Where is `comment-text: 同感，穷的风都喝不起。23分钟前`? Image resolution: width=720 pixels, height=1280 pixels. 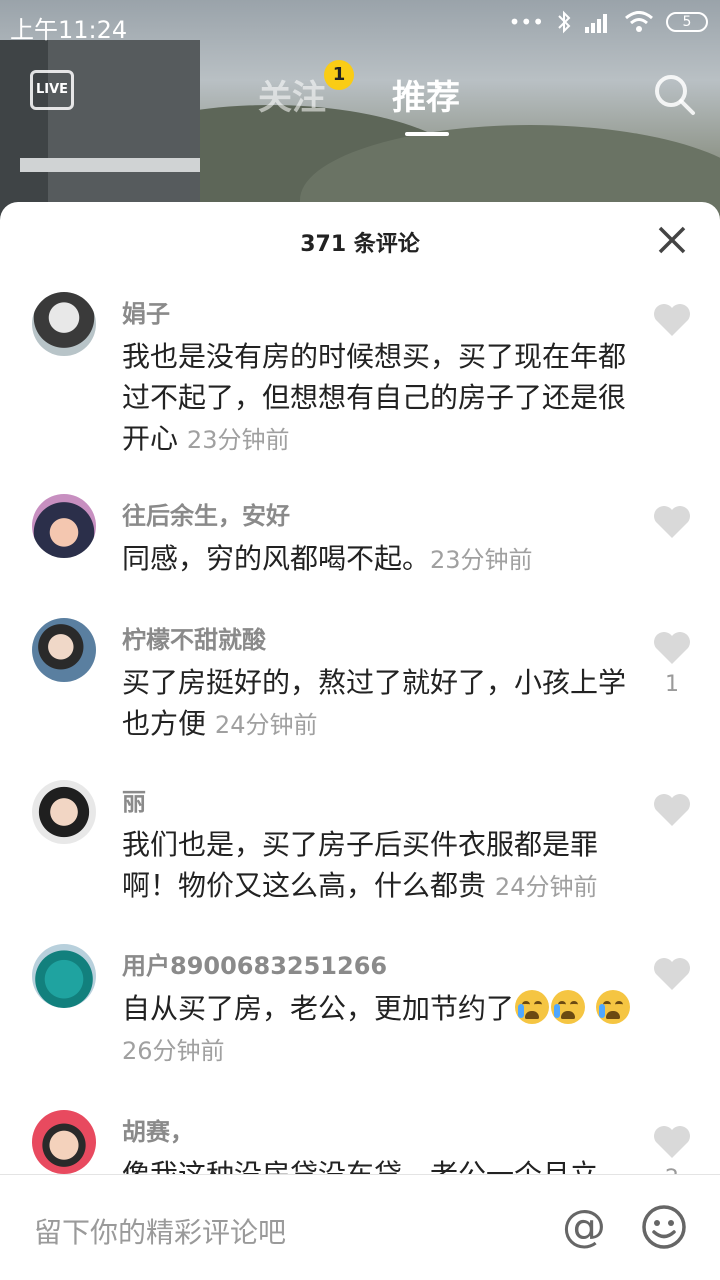
comment-text: 同感，穷的风都喝不起。23分钟前 is located at coordinates (327, 558).